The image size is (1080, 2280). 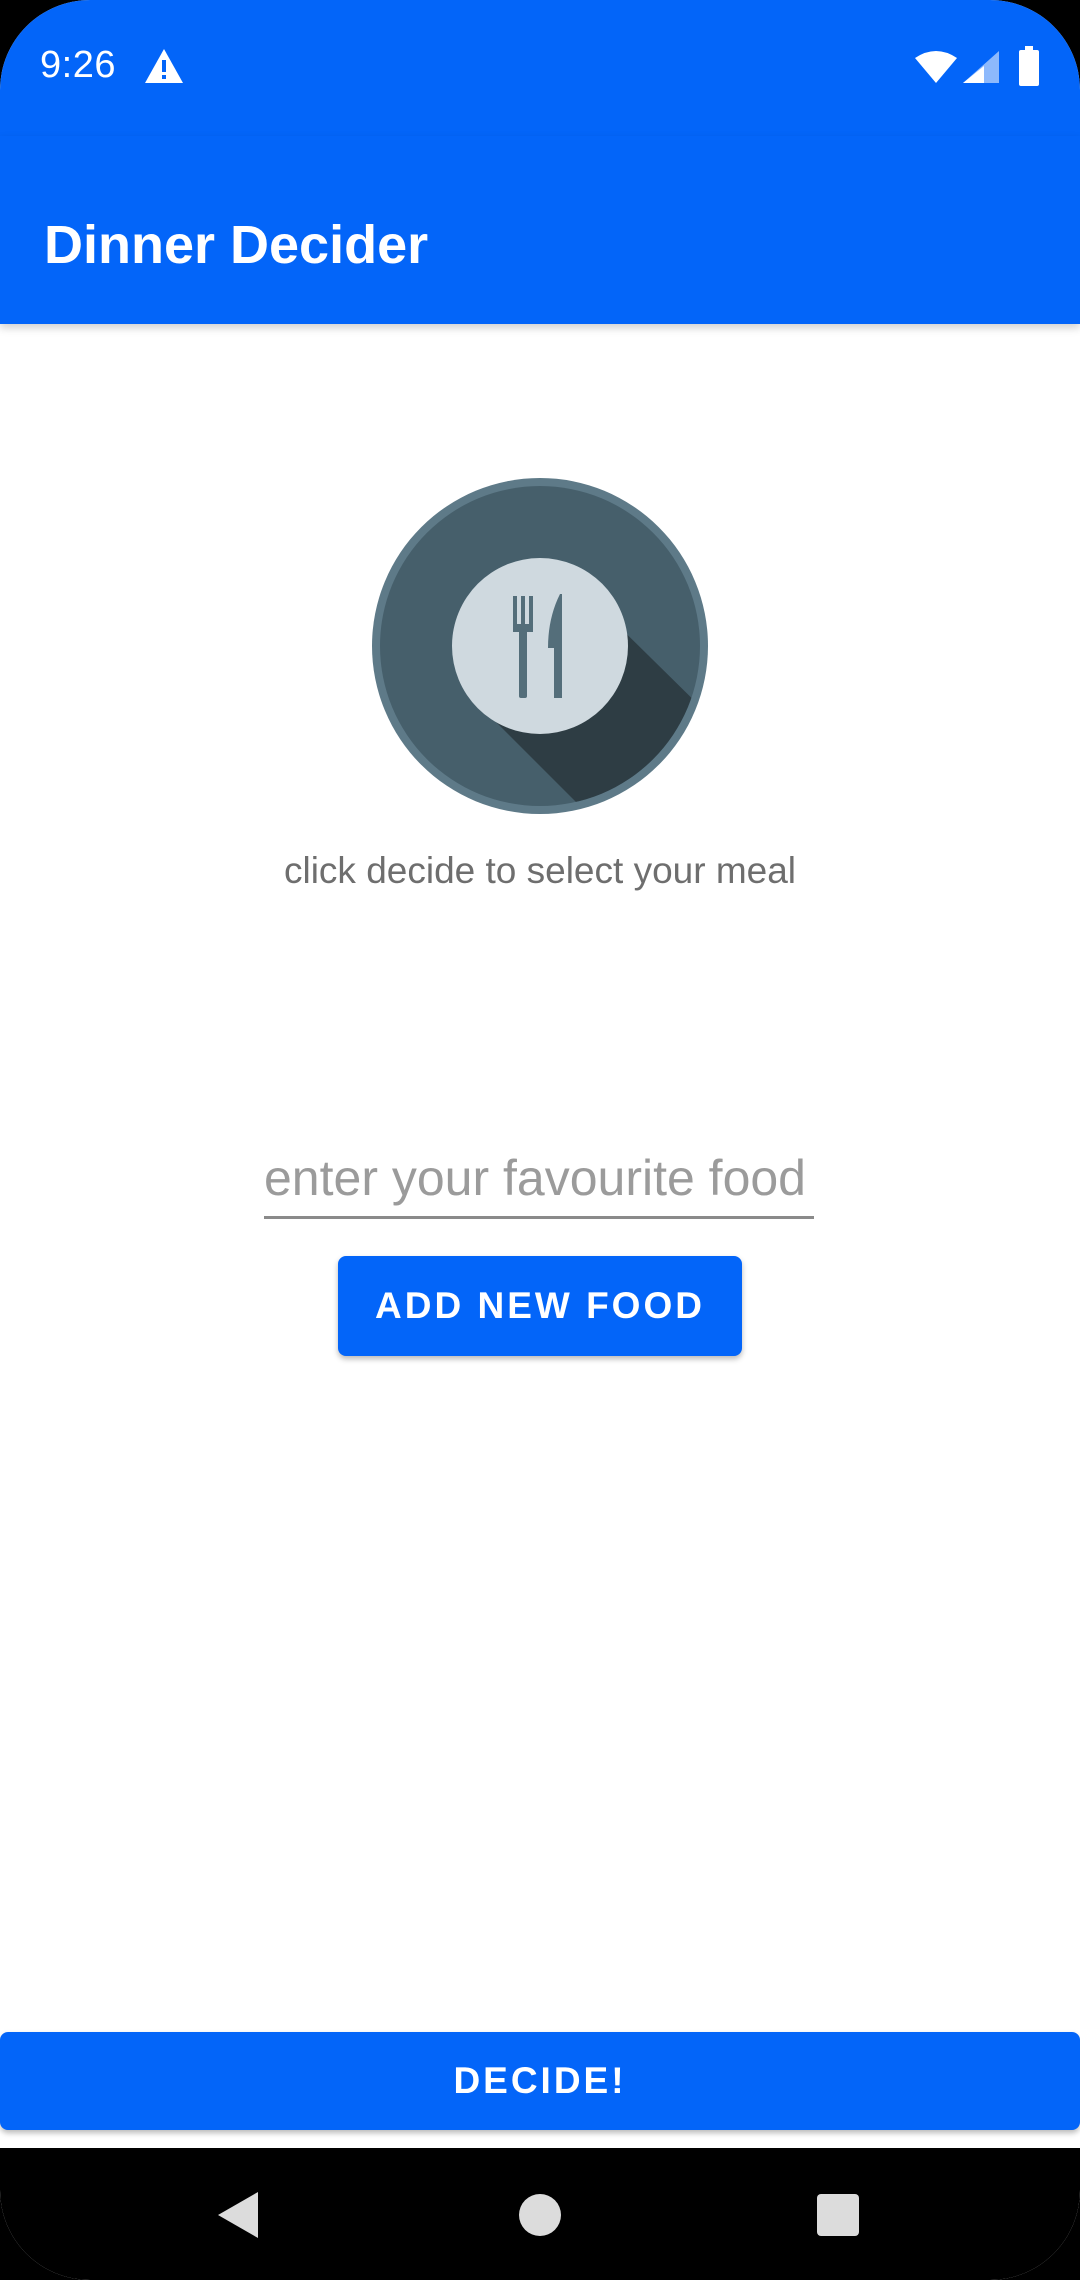 I want to click on status-bar: 9:26, so click(x=540, y=68).